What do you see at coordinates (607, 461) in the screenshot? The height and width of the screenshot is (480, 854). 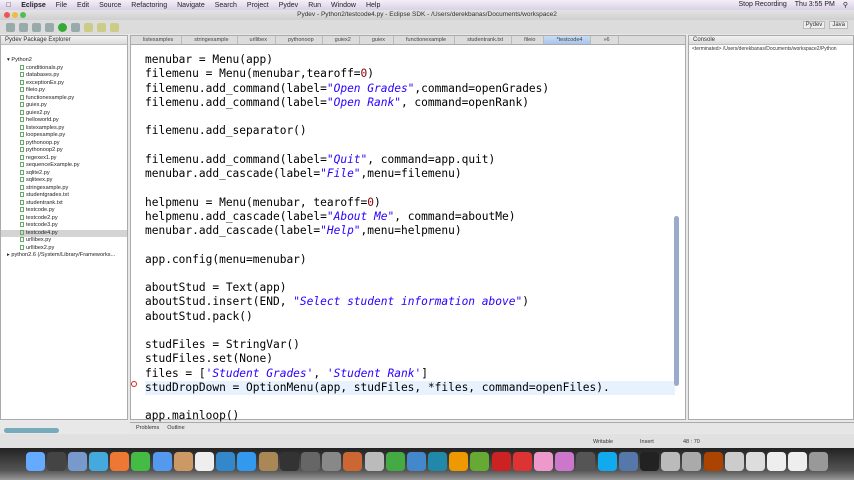 I see `dock-skype-icon` at bounding box center [607, 461].